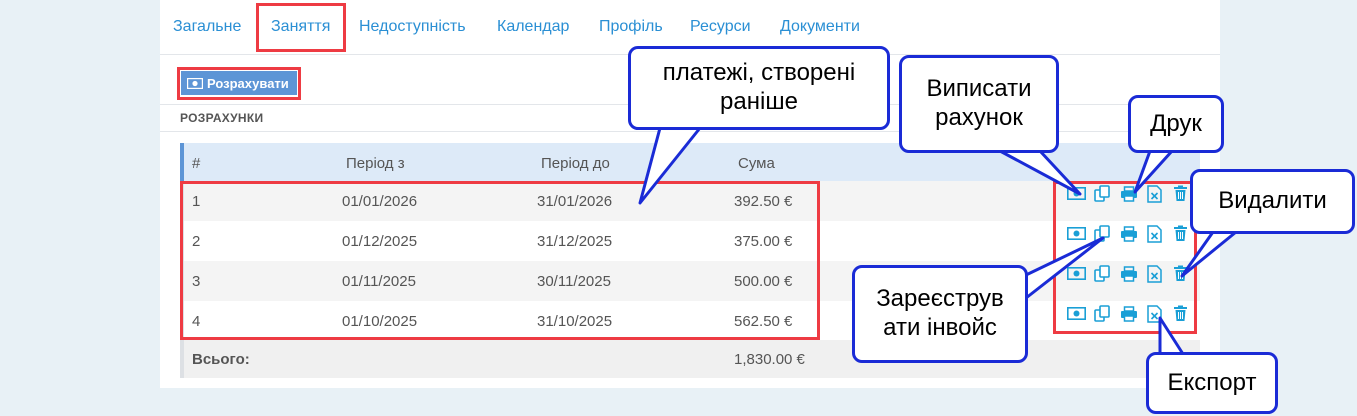  I want to click on actions-highlight, so click(1125, 257).